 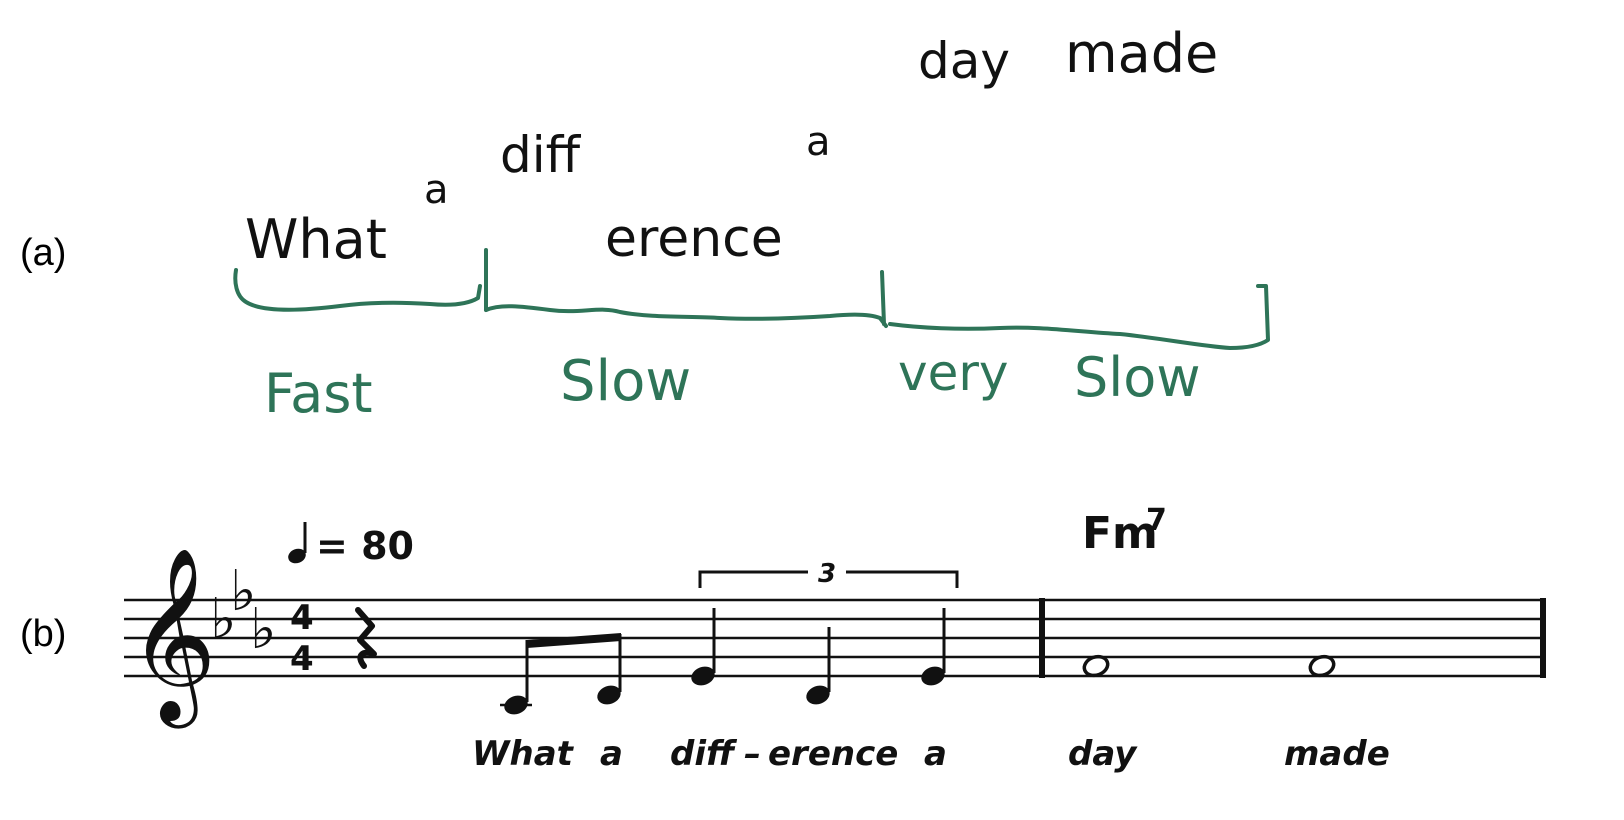 I want to click on notes, so click(x=918, y=661).